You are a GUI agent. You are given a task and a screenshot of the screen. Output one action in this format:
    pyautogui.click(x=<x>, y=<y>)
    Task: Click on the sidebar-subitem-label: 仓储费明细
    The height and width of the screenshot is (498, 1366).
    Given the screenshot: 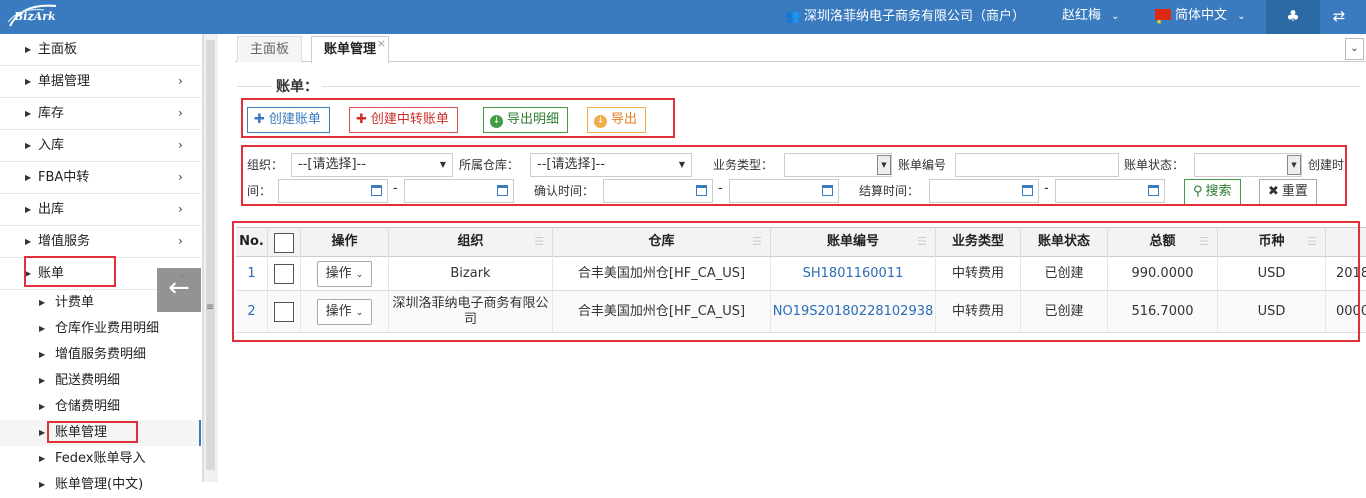 What is the action you would take?
    pyautogui.click(x=88, y=406)
    